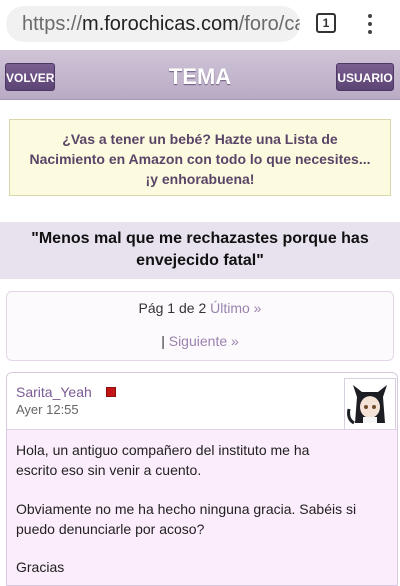  I want to click on ad-line: ¡y enhorabuena!, so click(200, 179).